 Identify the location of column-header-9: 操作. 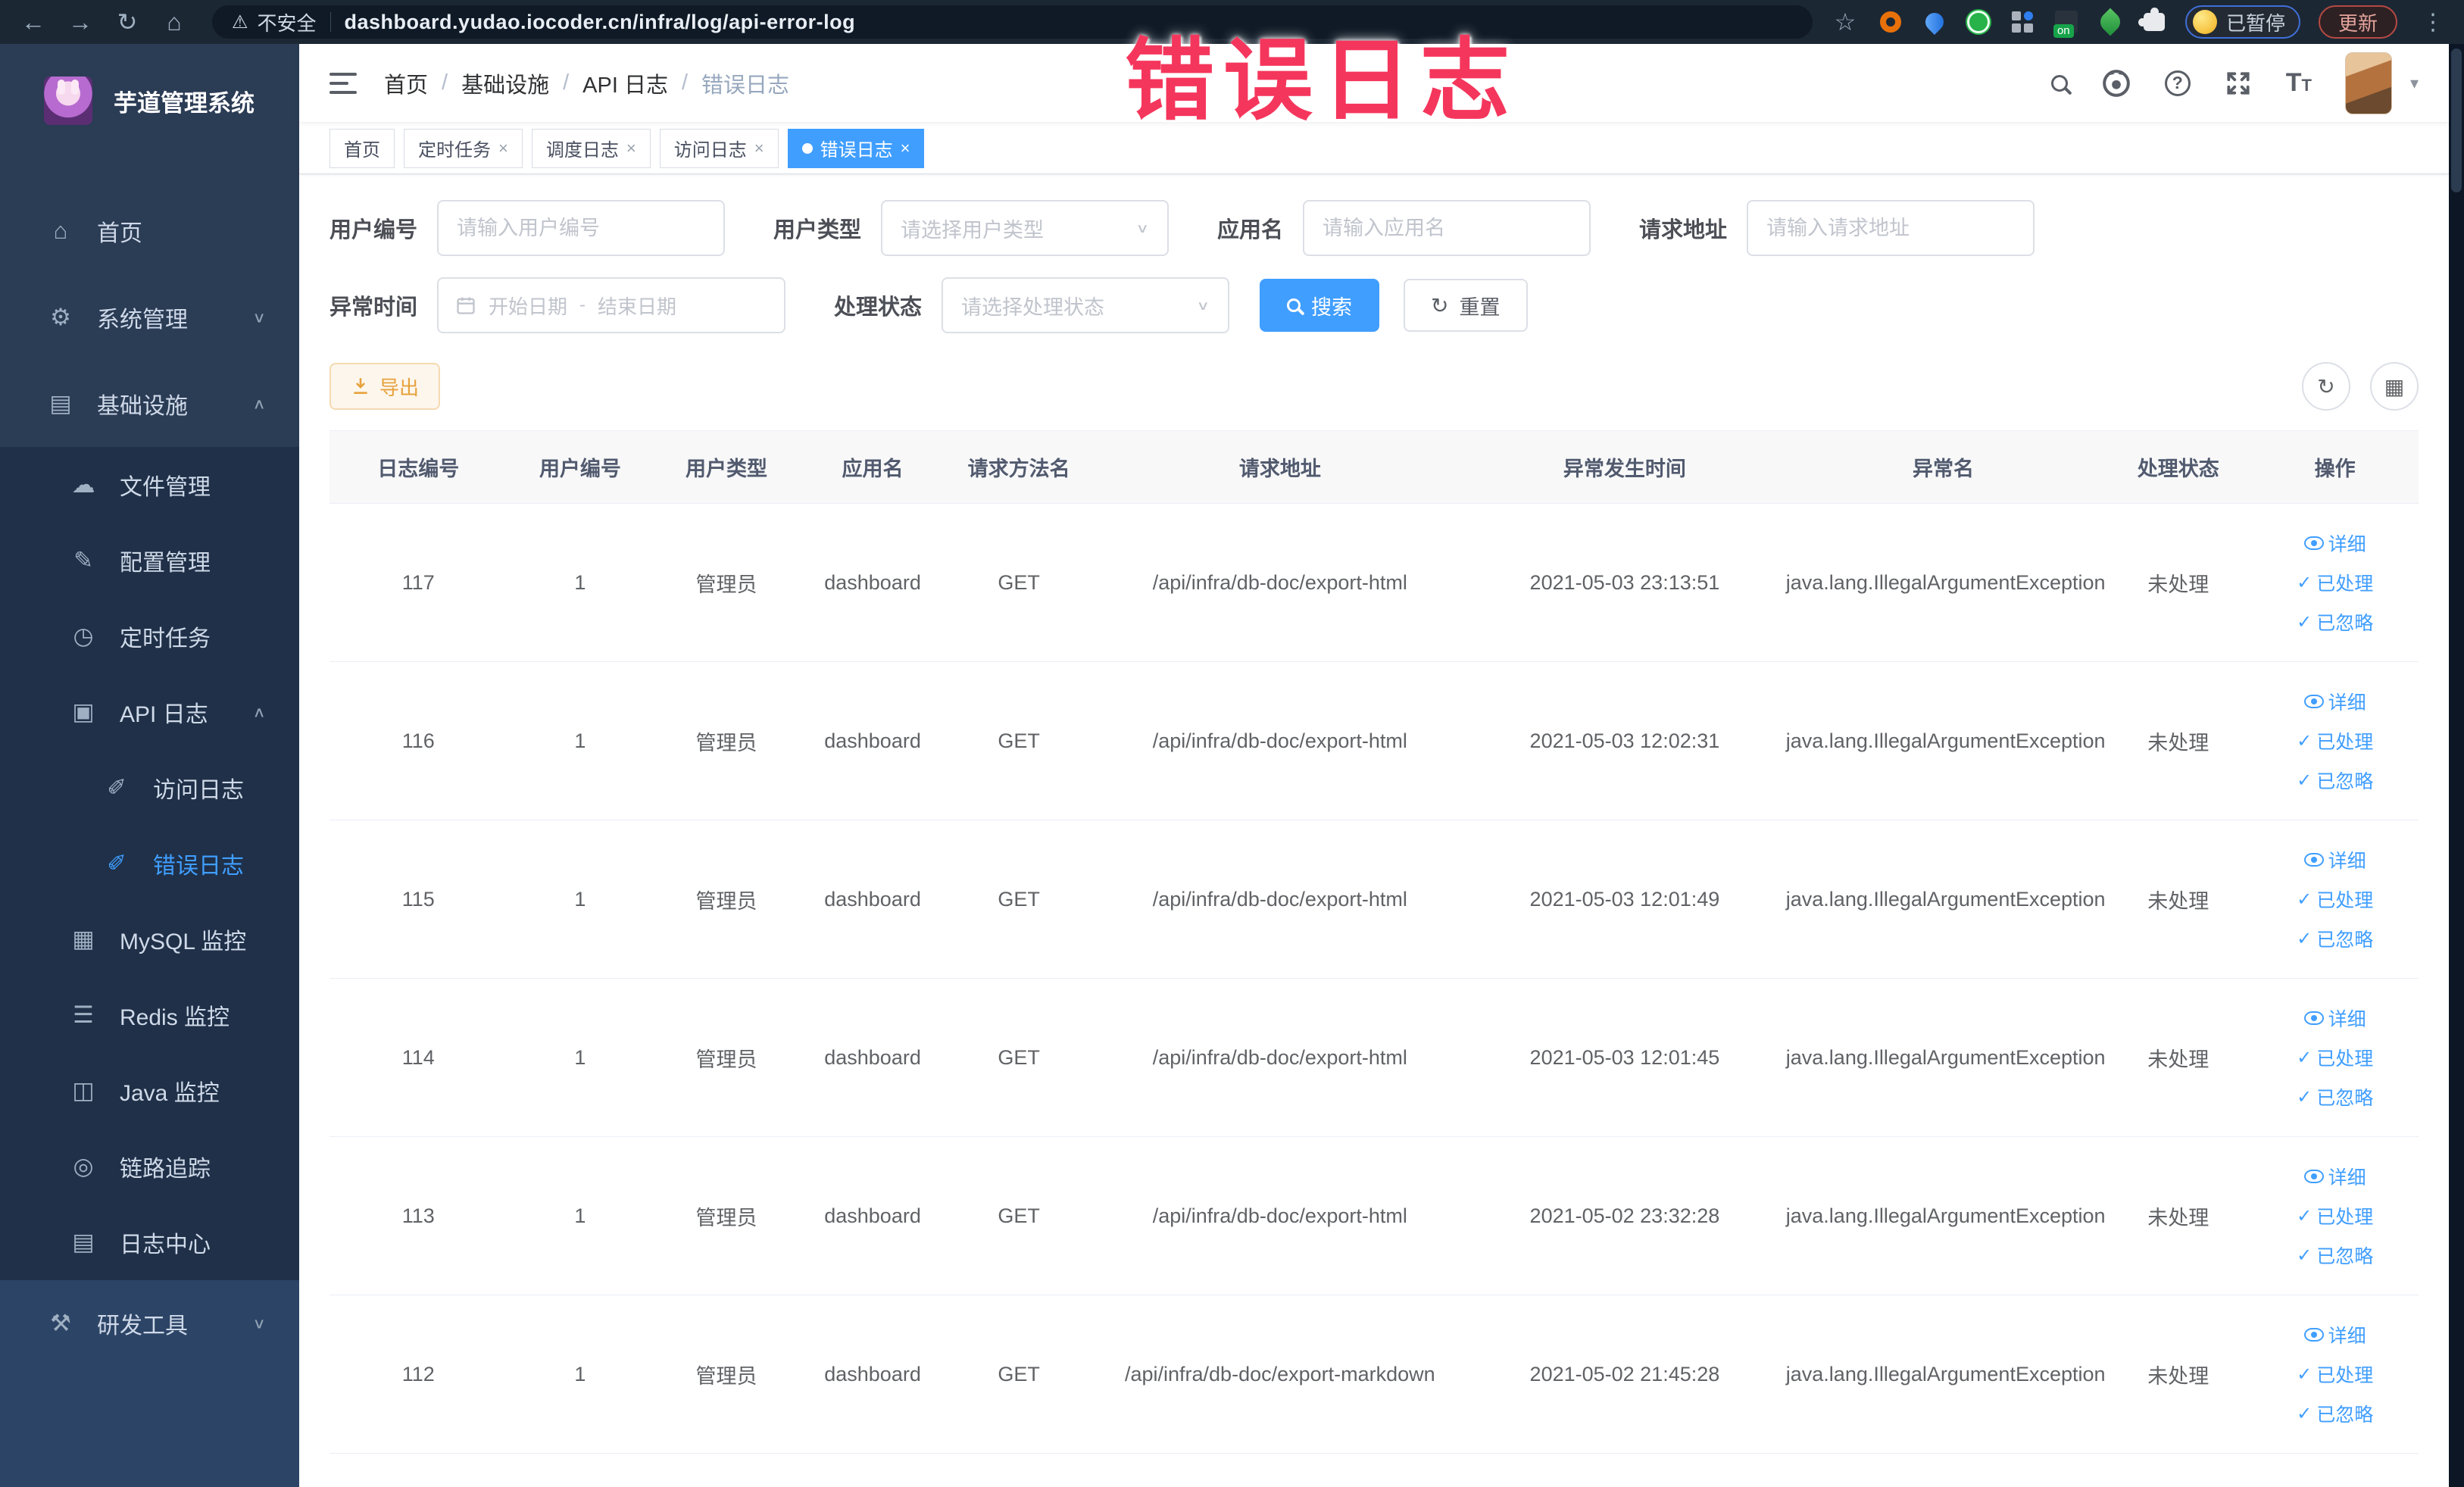
(2335, 467).